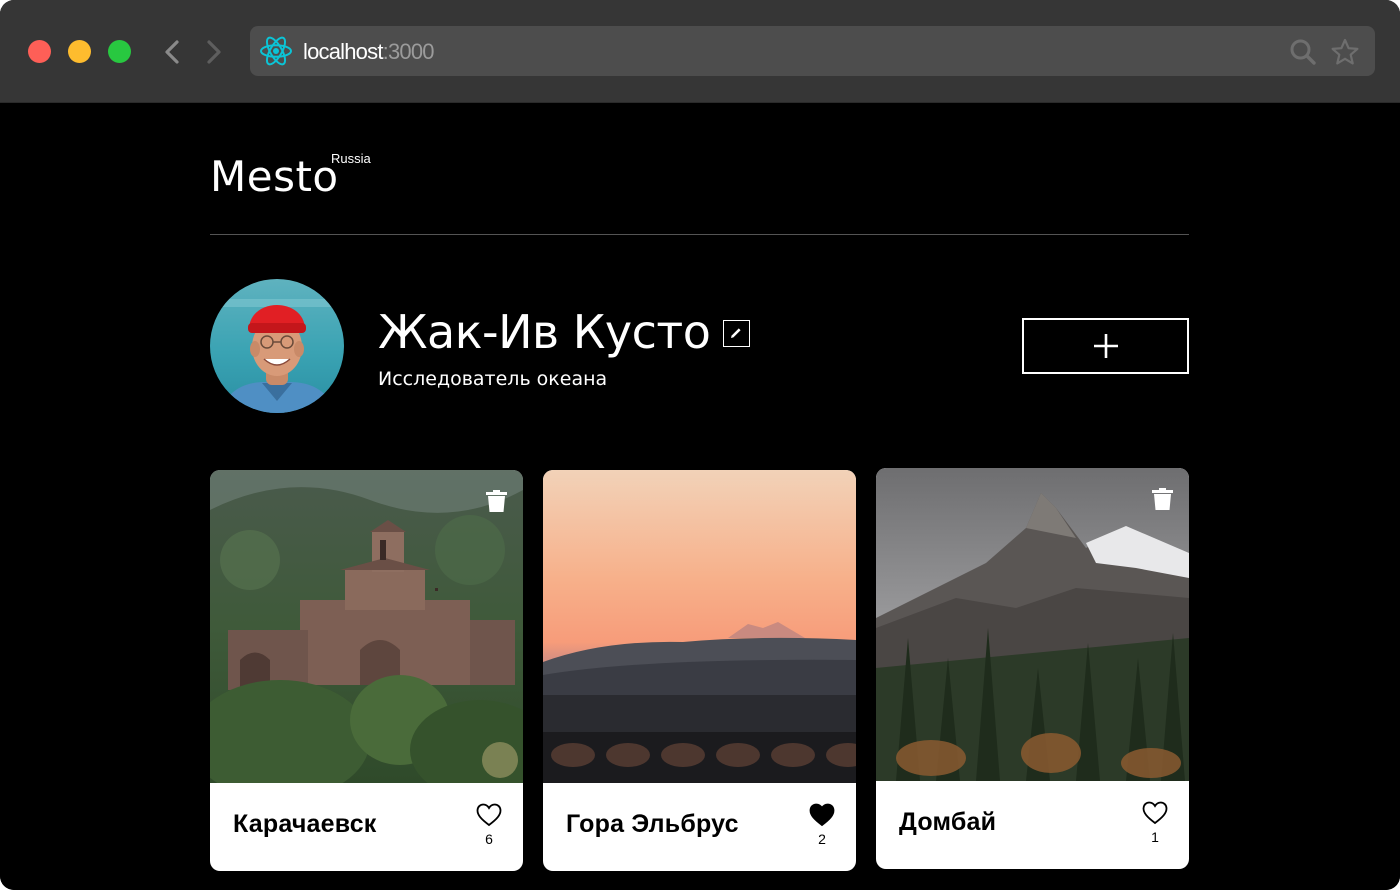 This screenshot has width=1400, height=890. What do you see at coordinates (652, 824) in the screenshot?
I see `card-title: Гора Эльбрус` at bounding box center [652, 824].